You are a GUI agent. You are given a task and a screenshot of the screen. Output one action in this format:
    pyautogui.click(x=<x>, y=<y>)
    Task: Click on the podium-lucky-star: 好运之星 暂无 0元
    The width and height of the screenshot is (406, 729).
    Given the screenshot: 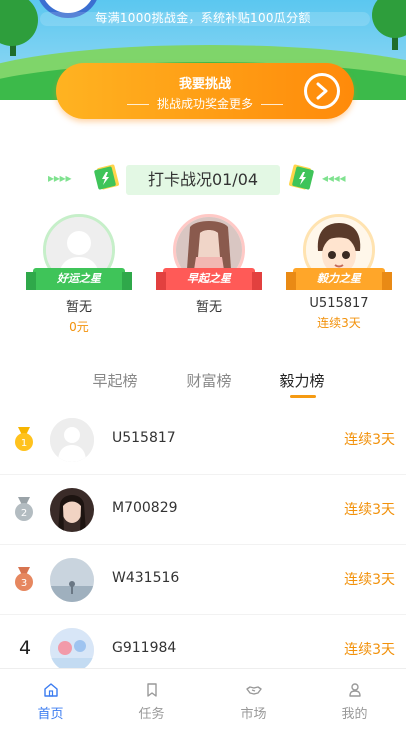 What is the action you would take?
    pyautogui.click(x=79, y=274)
    